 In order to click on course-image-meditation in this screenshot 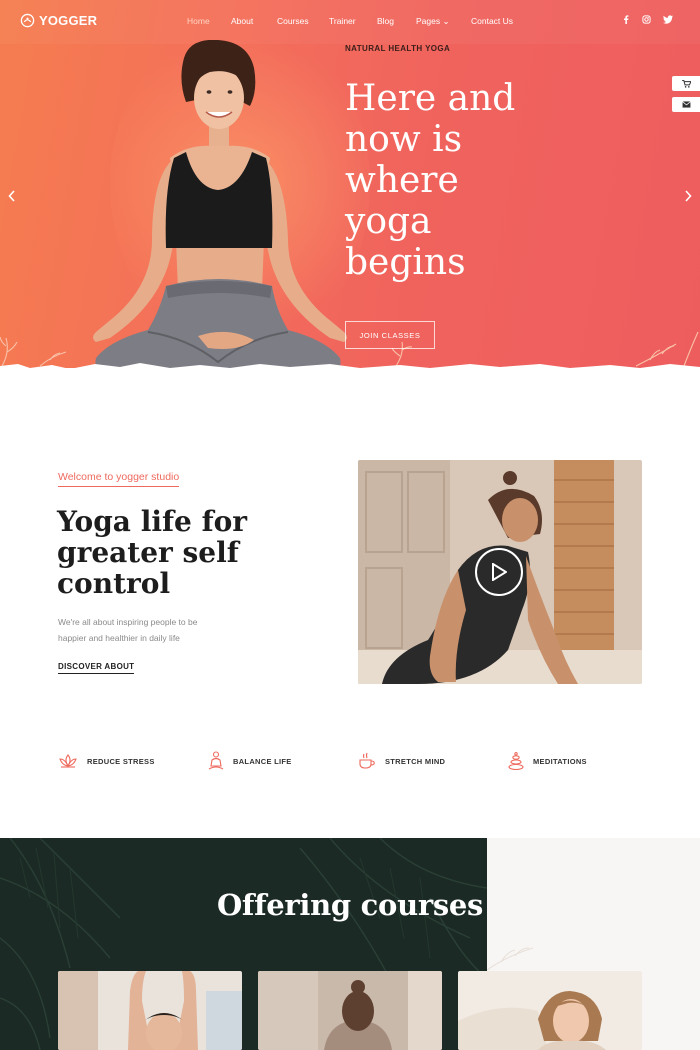, I will do `click(350, 1010)`.